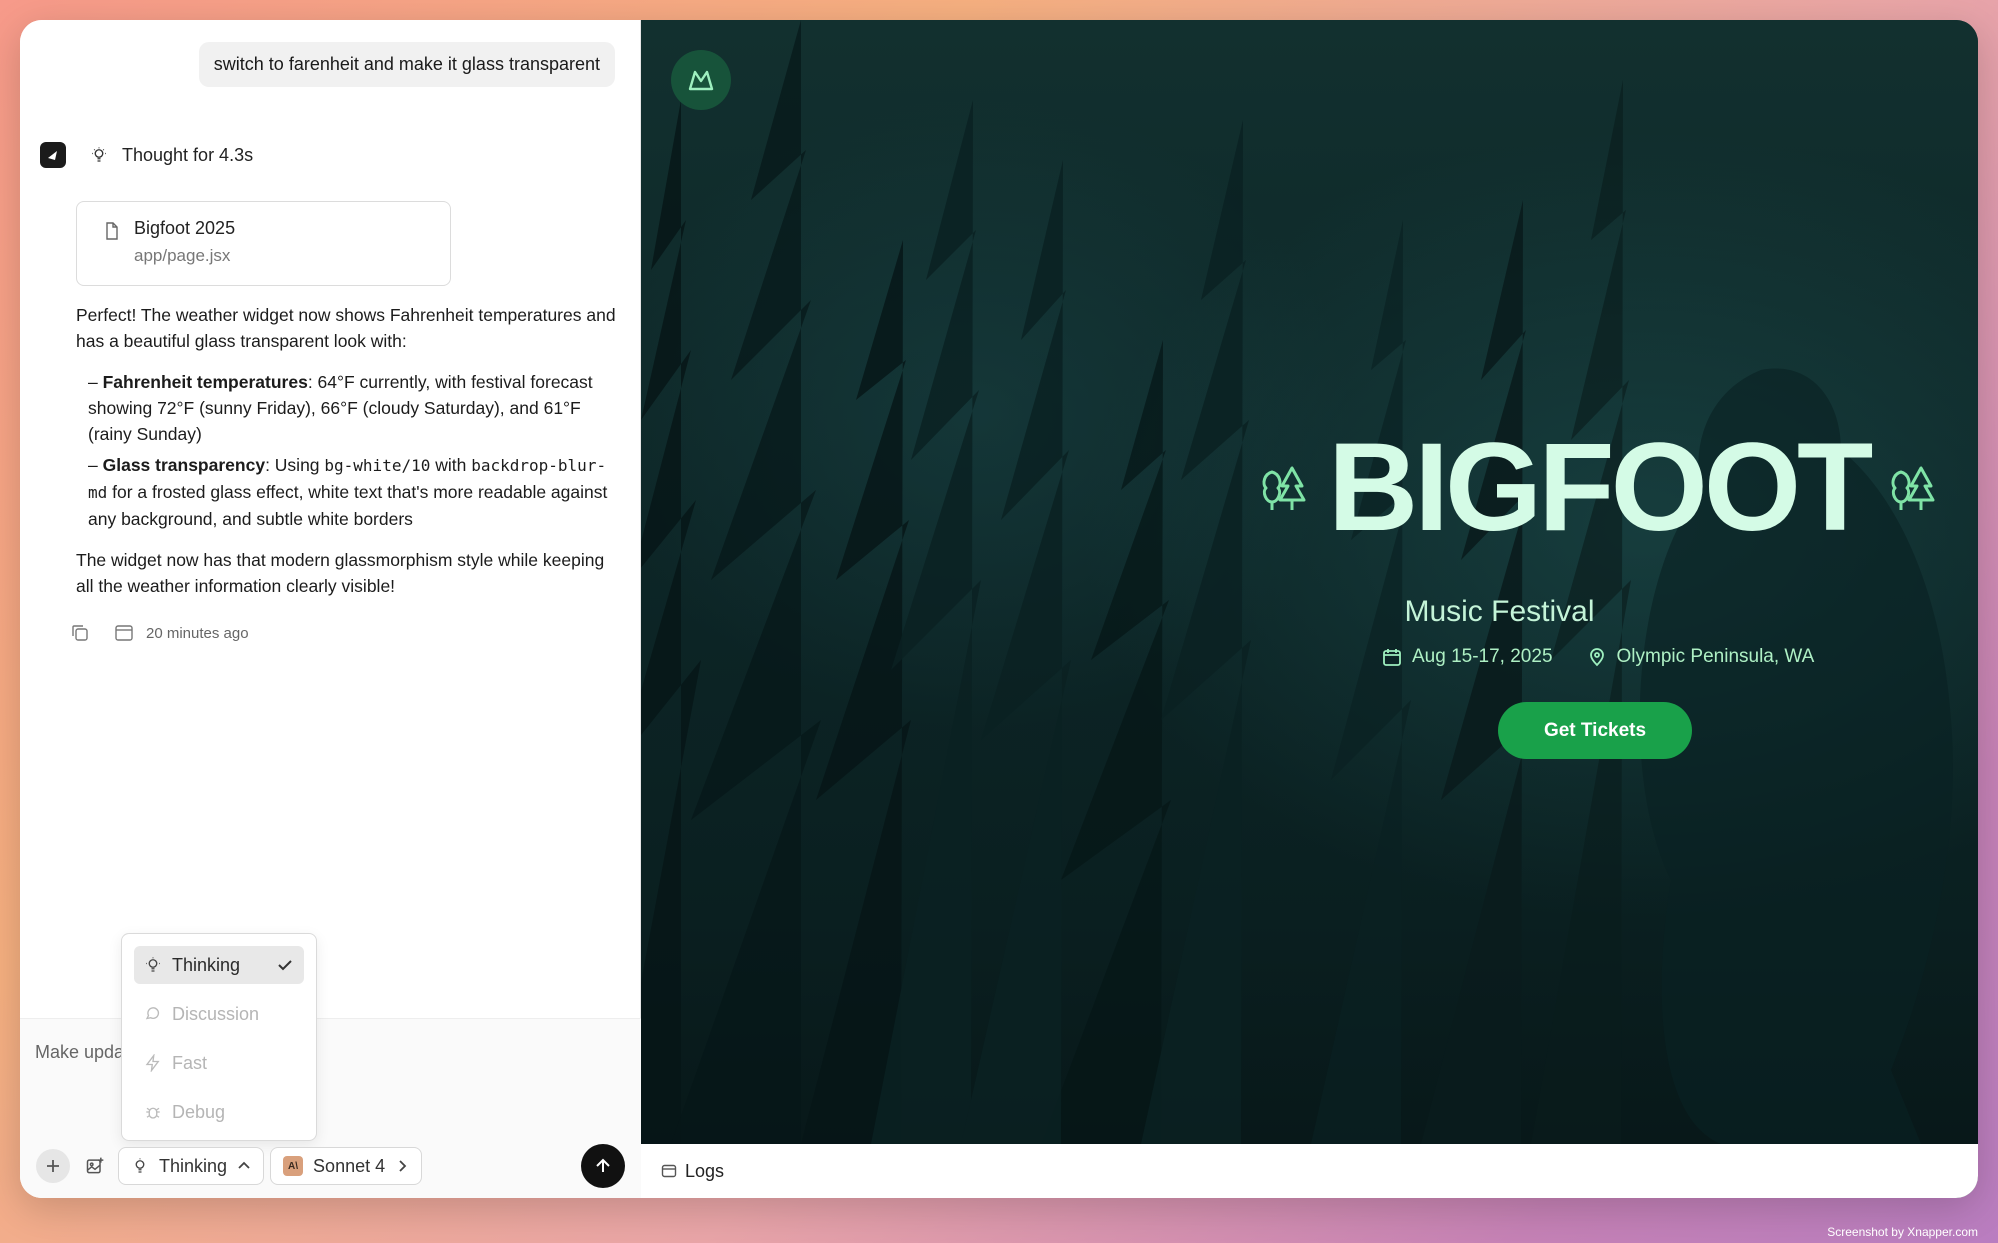 The height and width of the screenshot is (1243, 1998). Describe the element at coordinates (152, 1013) in the screenshot. I see `chat-icon` at that location.